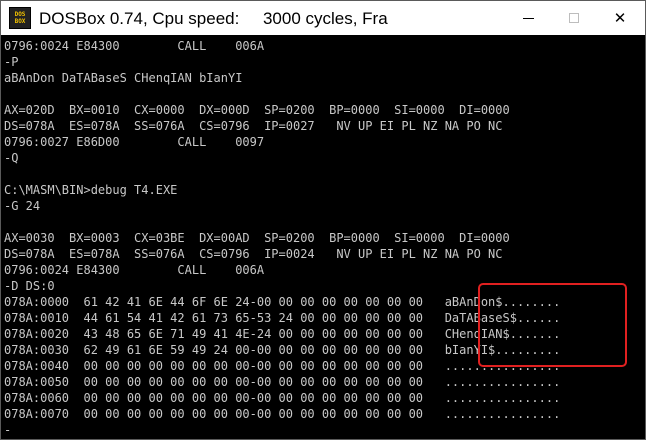 This screenshot has height=440, width=646. Describe the element at coordinates (22, 206) in the screenshot. I see `console-line: -G 24` at that location.